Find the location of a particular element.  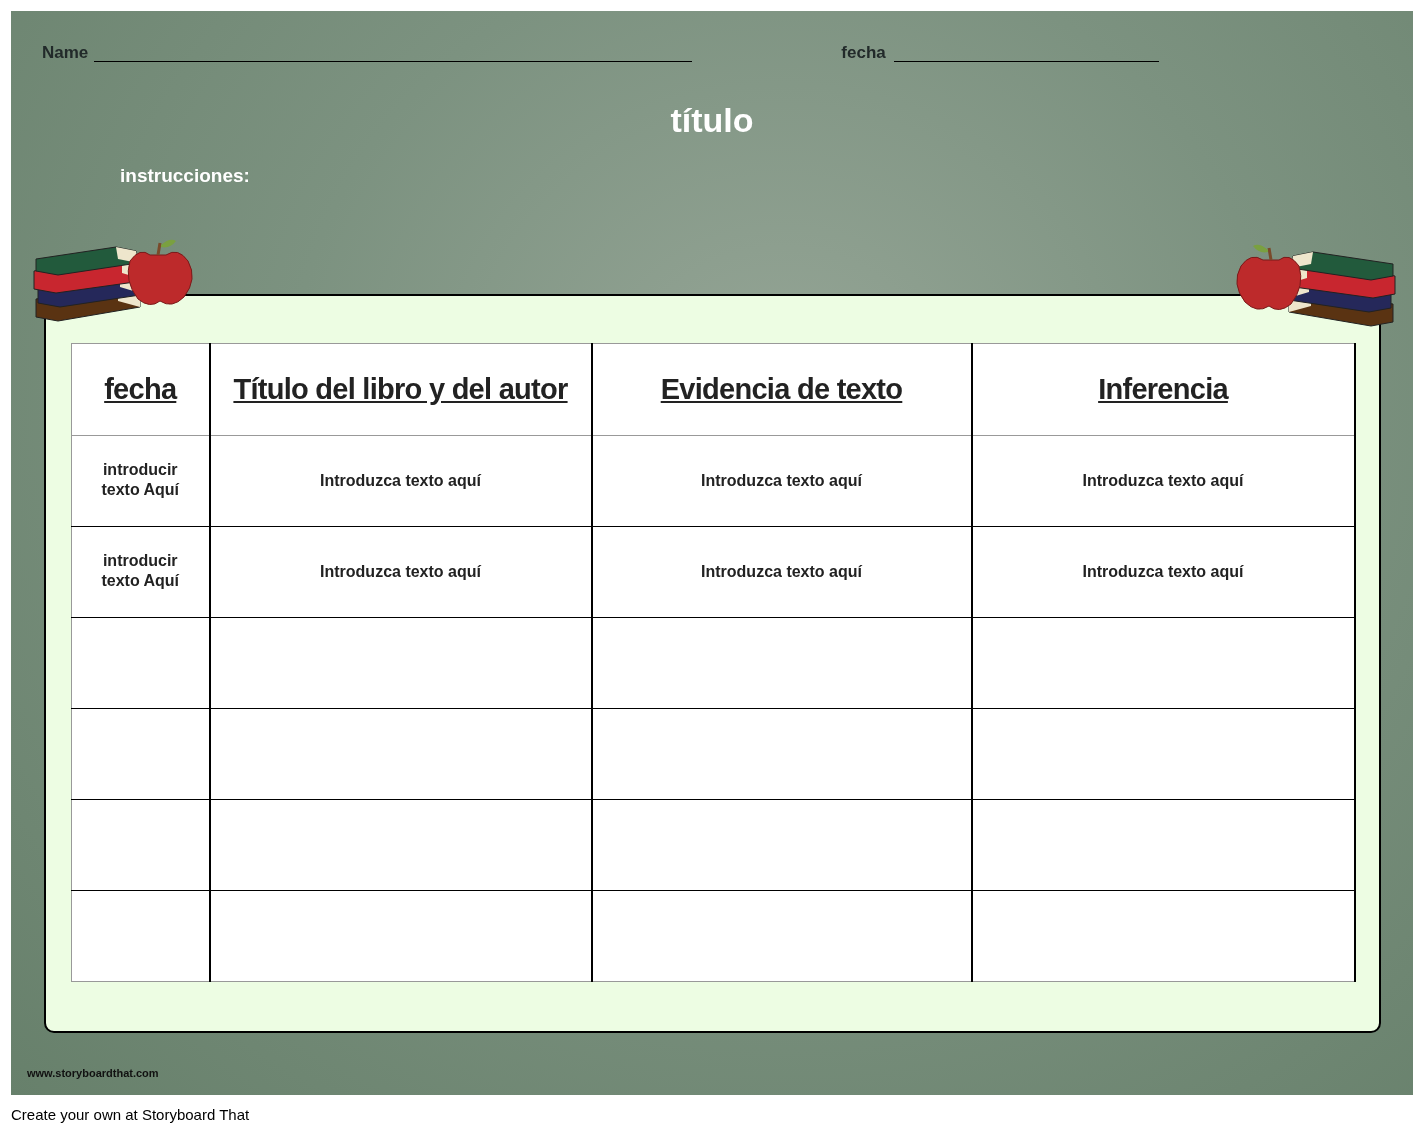

column-heading: fecha is located at coordinates (140, 388).